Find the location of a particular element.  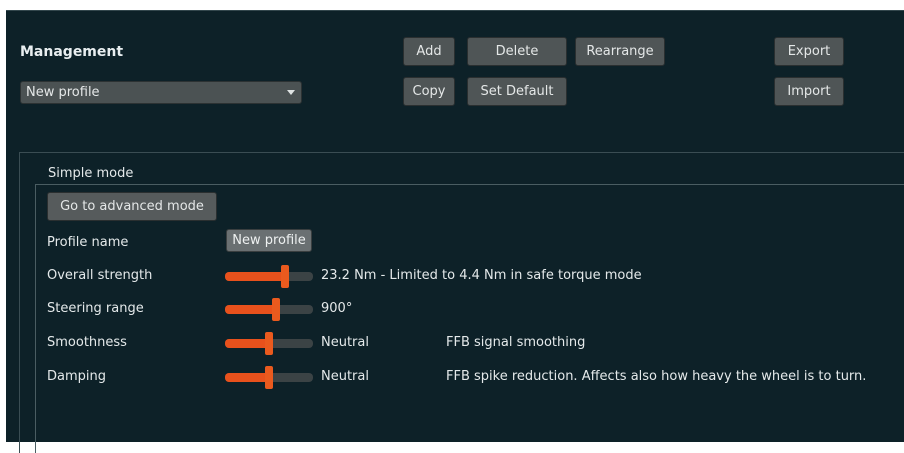

slider-description: FFB signal smoothing is located at coordinates (516, 342).